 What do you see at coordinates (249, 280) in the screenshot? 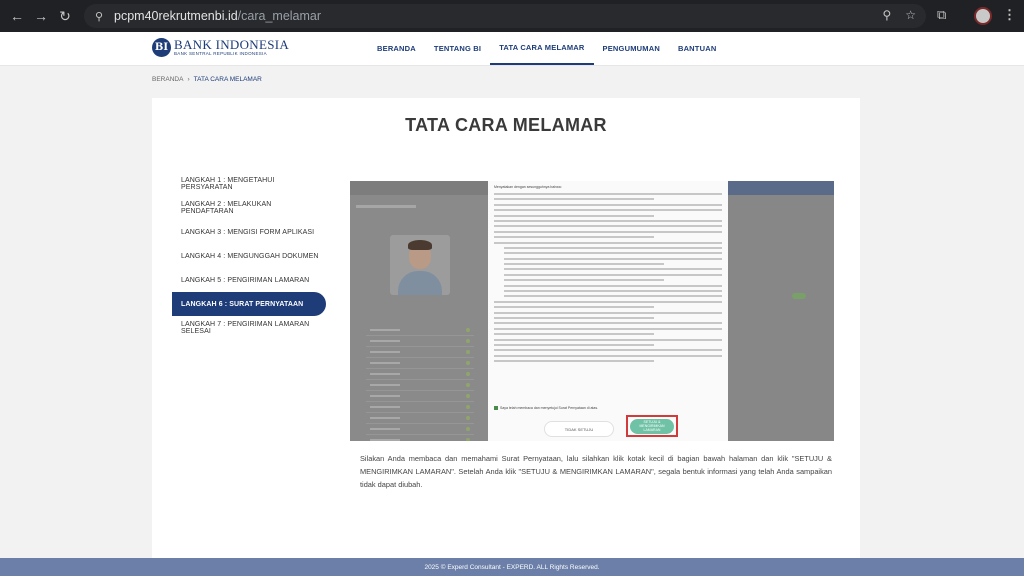
I see `step-5: LANGKAH 5 : PENGIRIMAN LAMARAN` at bounding box center [249, 280].